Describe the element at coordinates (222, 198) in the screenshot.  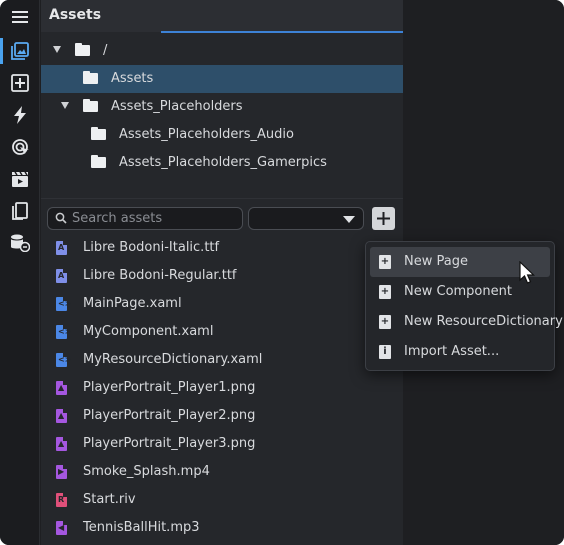
I see `panel-divider` at that location.